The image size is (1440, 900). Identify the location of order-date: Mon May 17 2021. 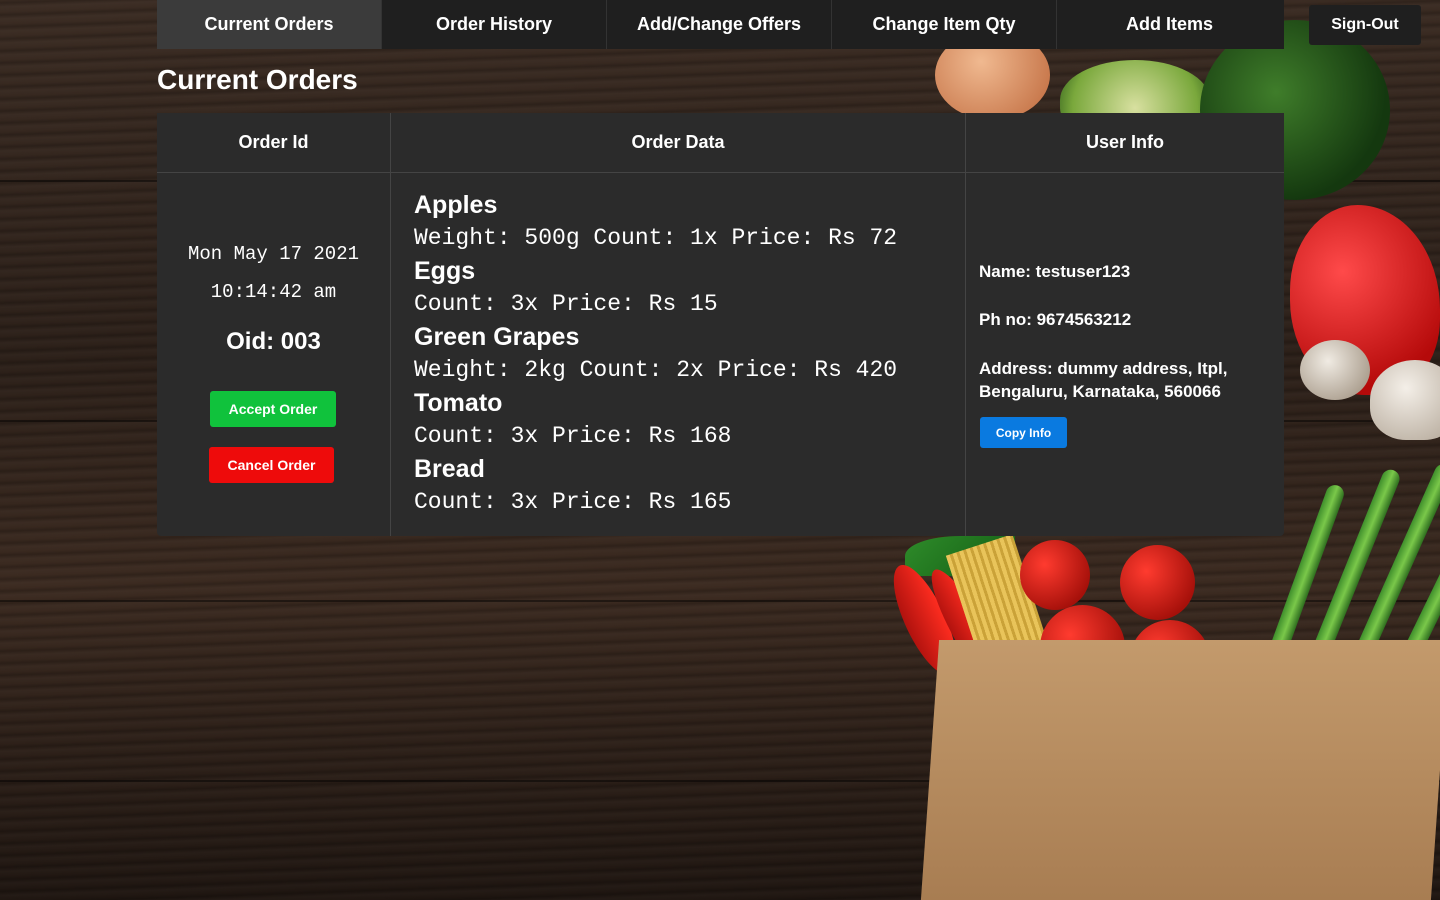
(273, 254).